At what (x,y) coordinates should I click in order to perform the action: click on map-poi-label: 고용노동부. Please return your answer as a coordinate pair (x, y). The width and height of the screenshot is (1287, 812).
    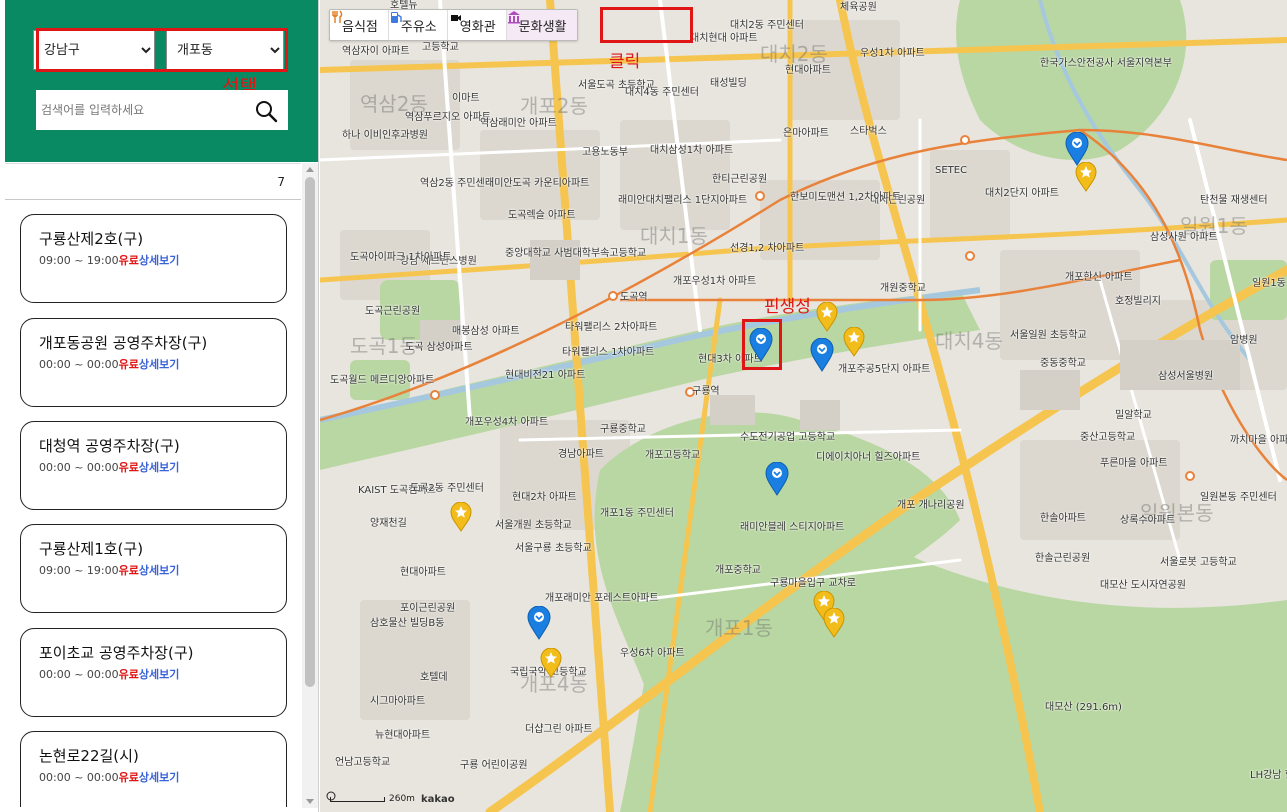
    Looking at the image, I should click on (605, 152).